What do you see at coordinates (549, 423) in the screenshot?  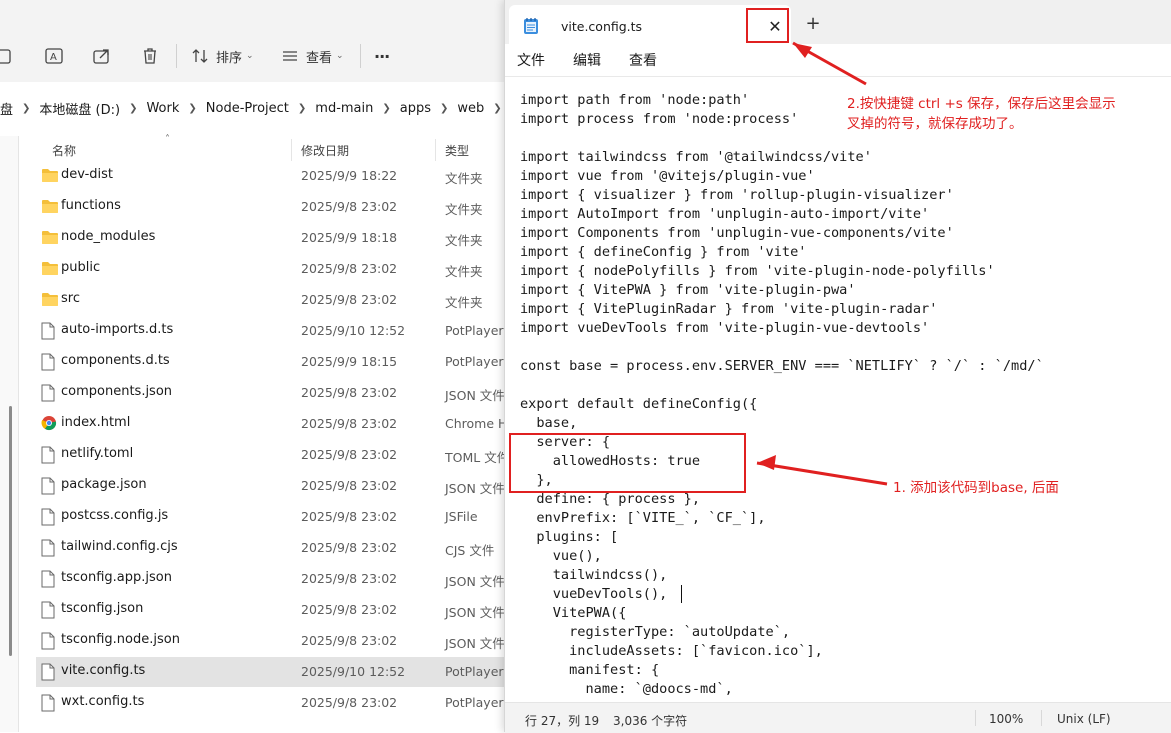 I see `code-line: base,` at bounding box center [549, 423].